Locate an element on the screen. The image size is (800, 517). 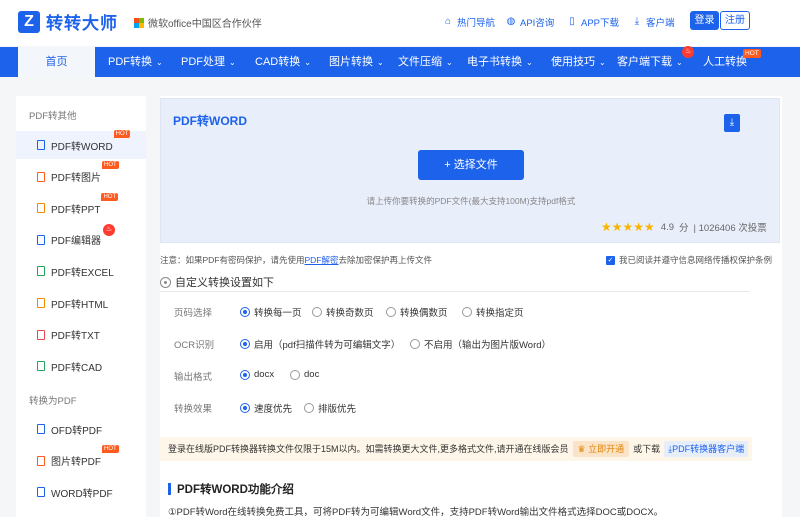
divider is located at coordinates (455, 291).